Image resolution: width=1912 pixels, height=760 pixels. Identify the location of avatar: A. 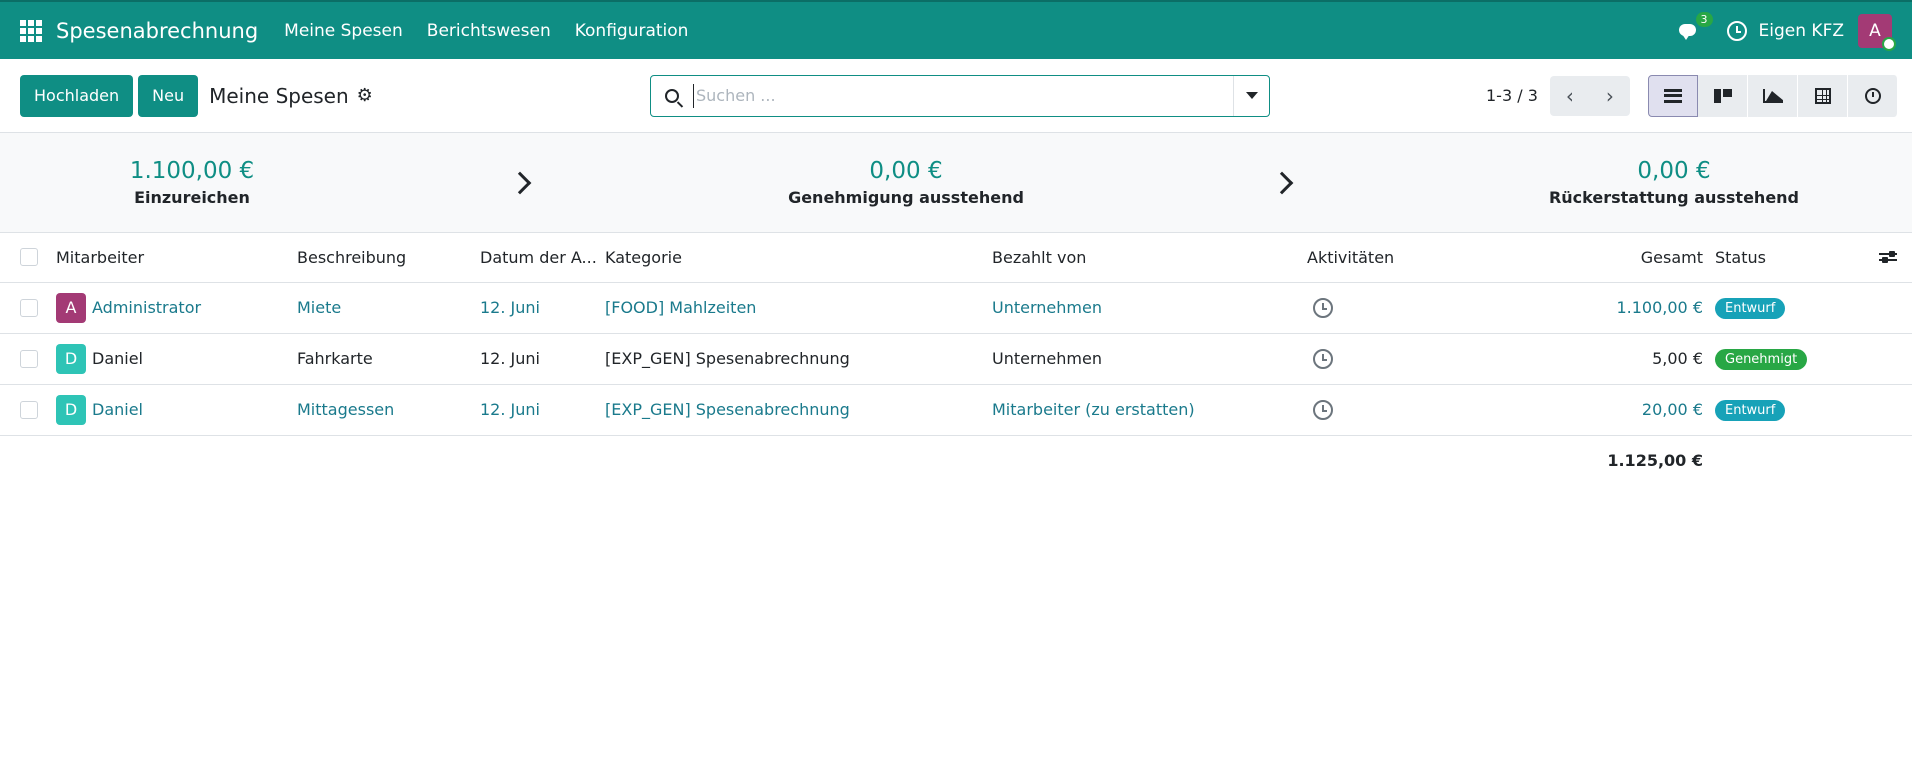
(71, 307).